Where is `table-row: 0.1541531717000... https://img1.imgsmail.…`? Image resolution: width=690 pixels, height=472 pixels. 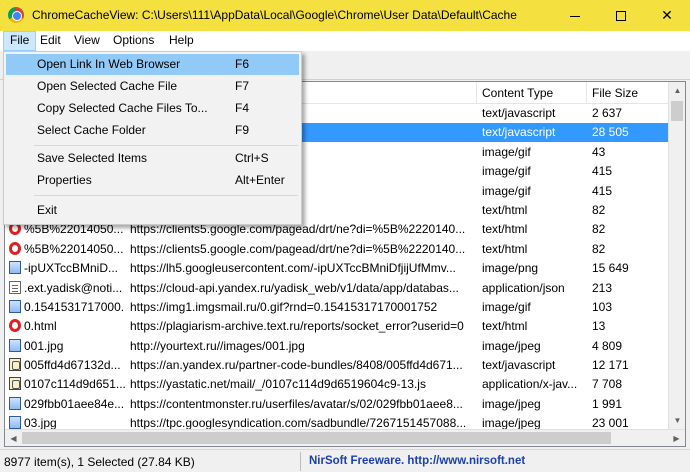 table-row: 0.1541531717000... https://img1.imgsmail.… is located at coordinates (338, 307).